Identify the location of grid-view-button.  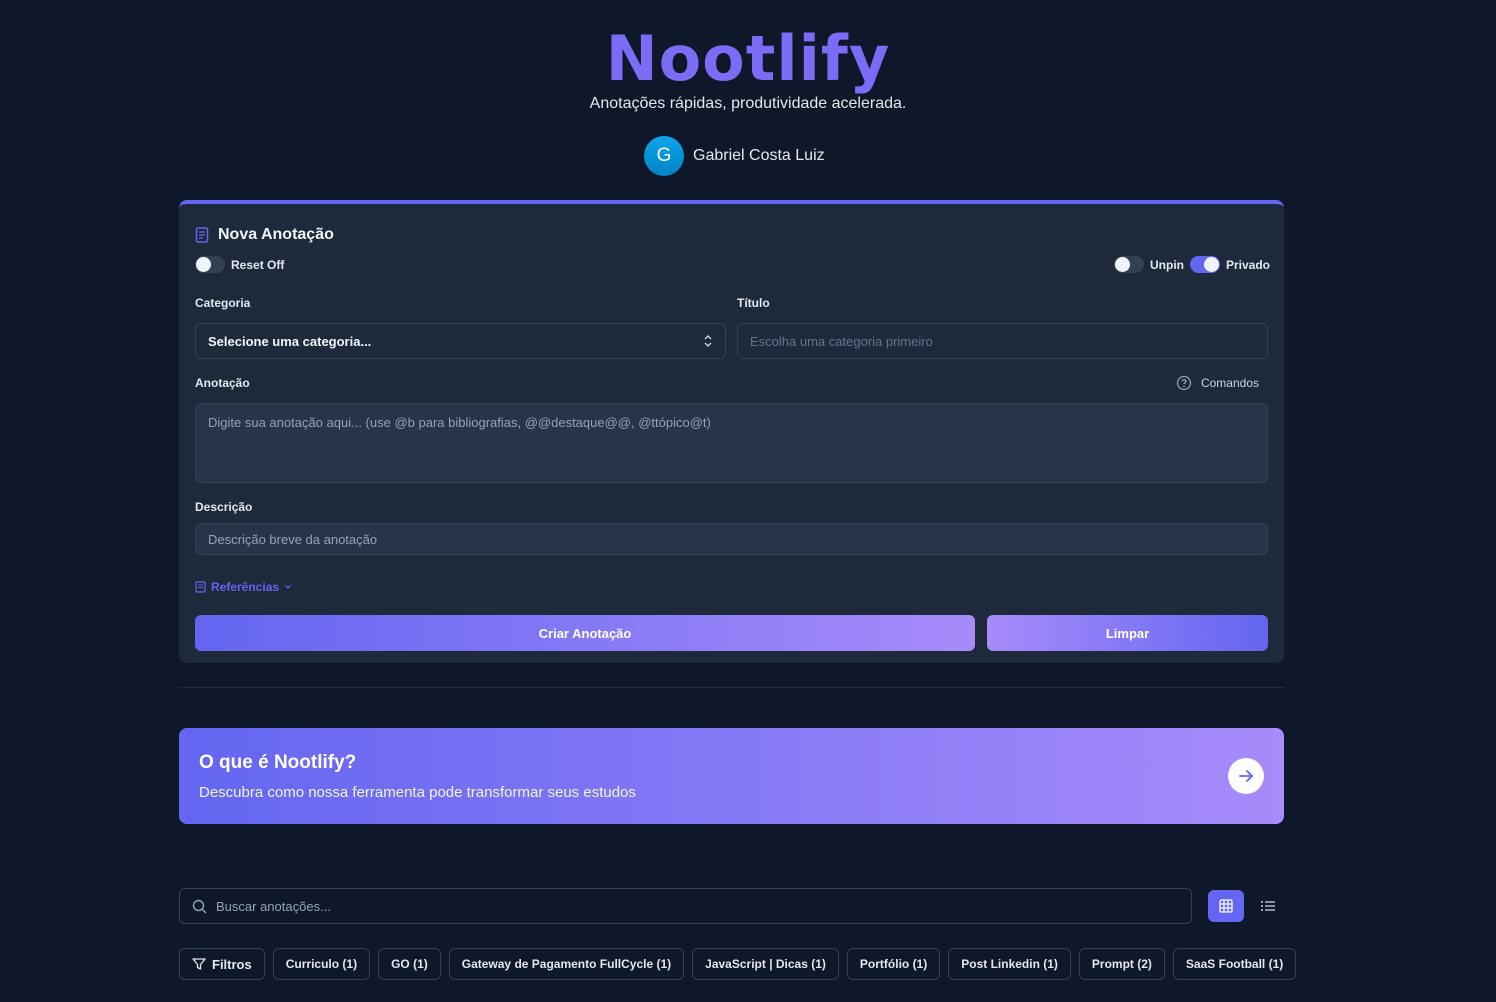
(1226, 906).